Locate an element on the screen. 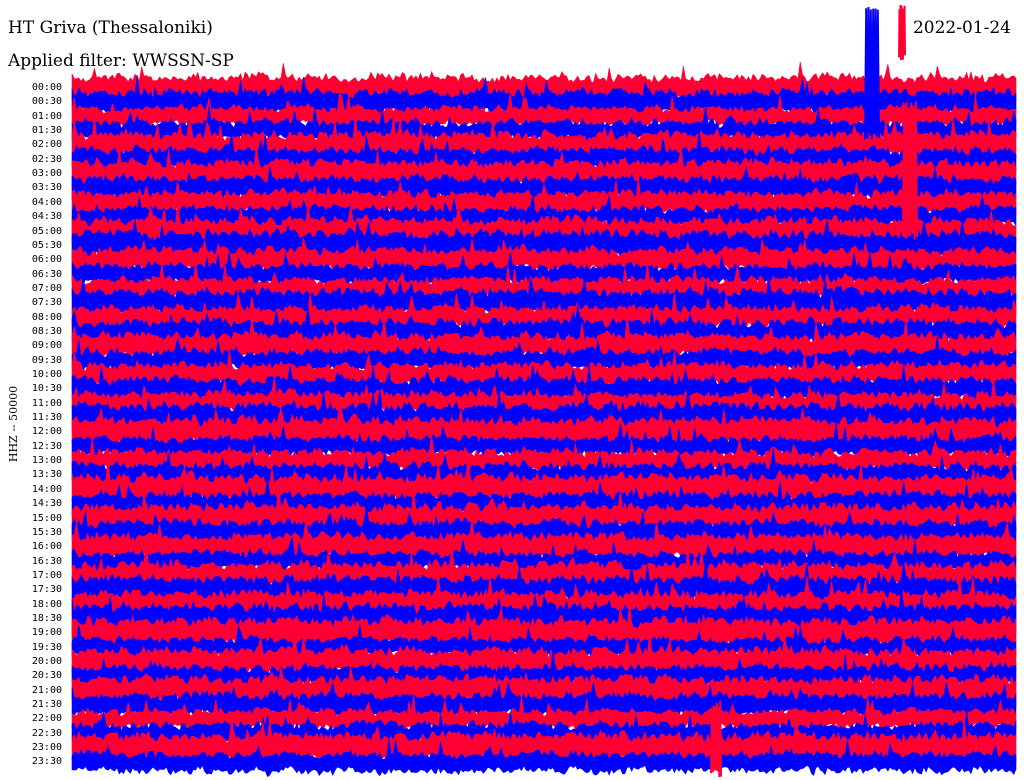 The width and height of the screenshot is (1024, 780). station-title: HT Griva (Thessaloniki) is located at coordinates (110, 28).